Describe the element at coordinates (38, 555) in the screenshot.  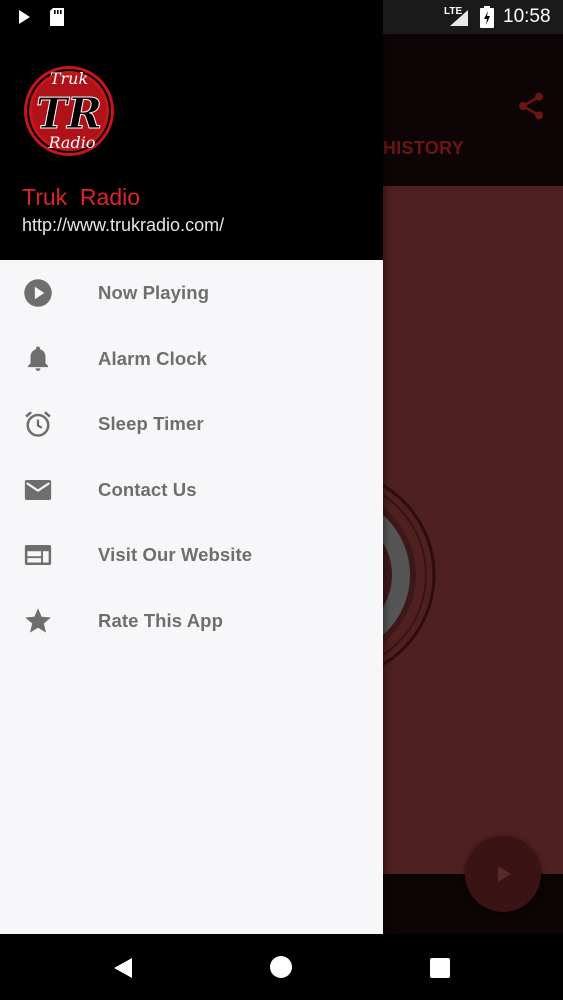
I see `web-icon` at that location.